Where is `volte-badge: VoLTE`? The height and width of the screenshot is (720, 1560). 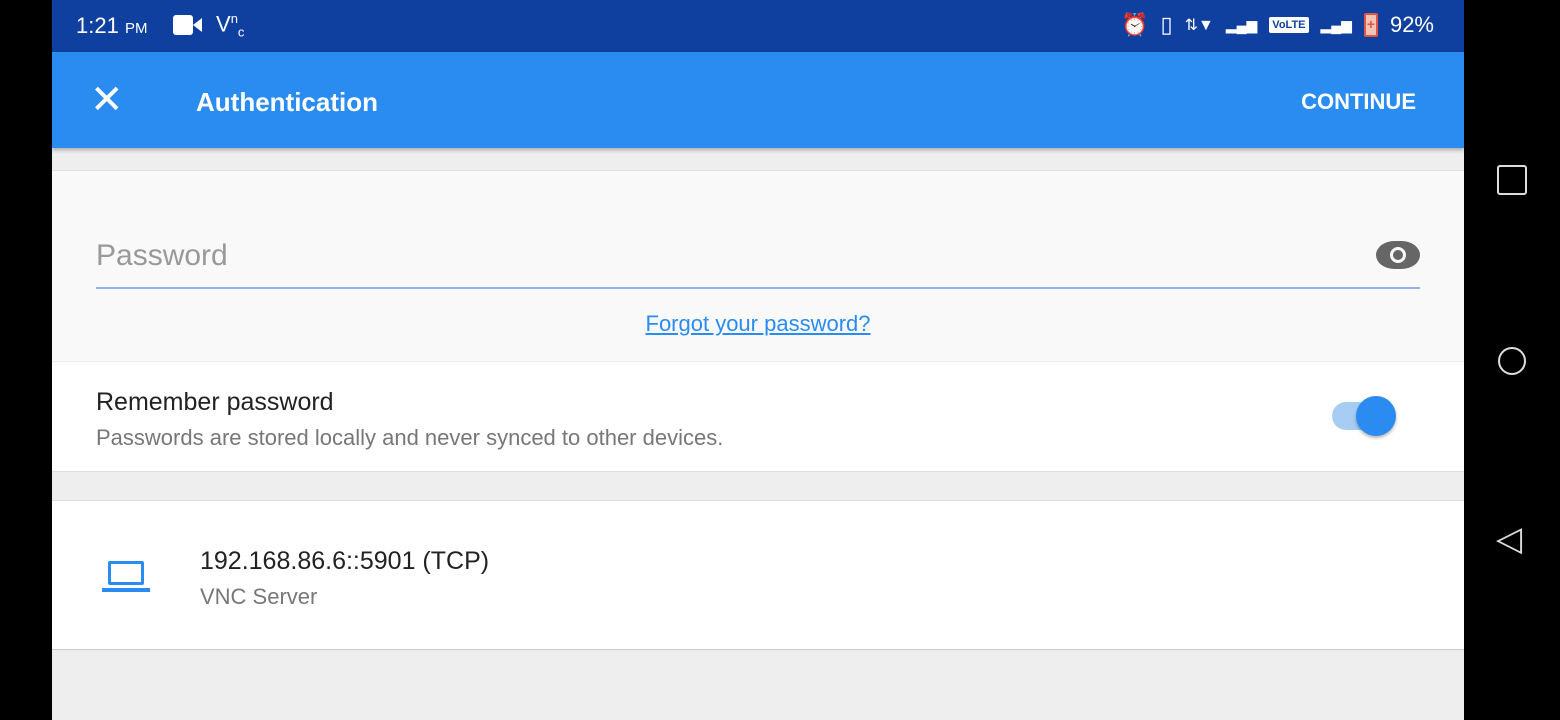
volte-badge: VoLTE is located at coordinates (1289, 25).